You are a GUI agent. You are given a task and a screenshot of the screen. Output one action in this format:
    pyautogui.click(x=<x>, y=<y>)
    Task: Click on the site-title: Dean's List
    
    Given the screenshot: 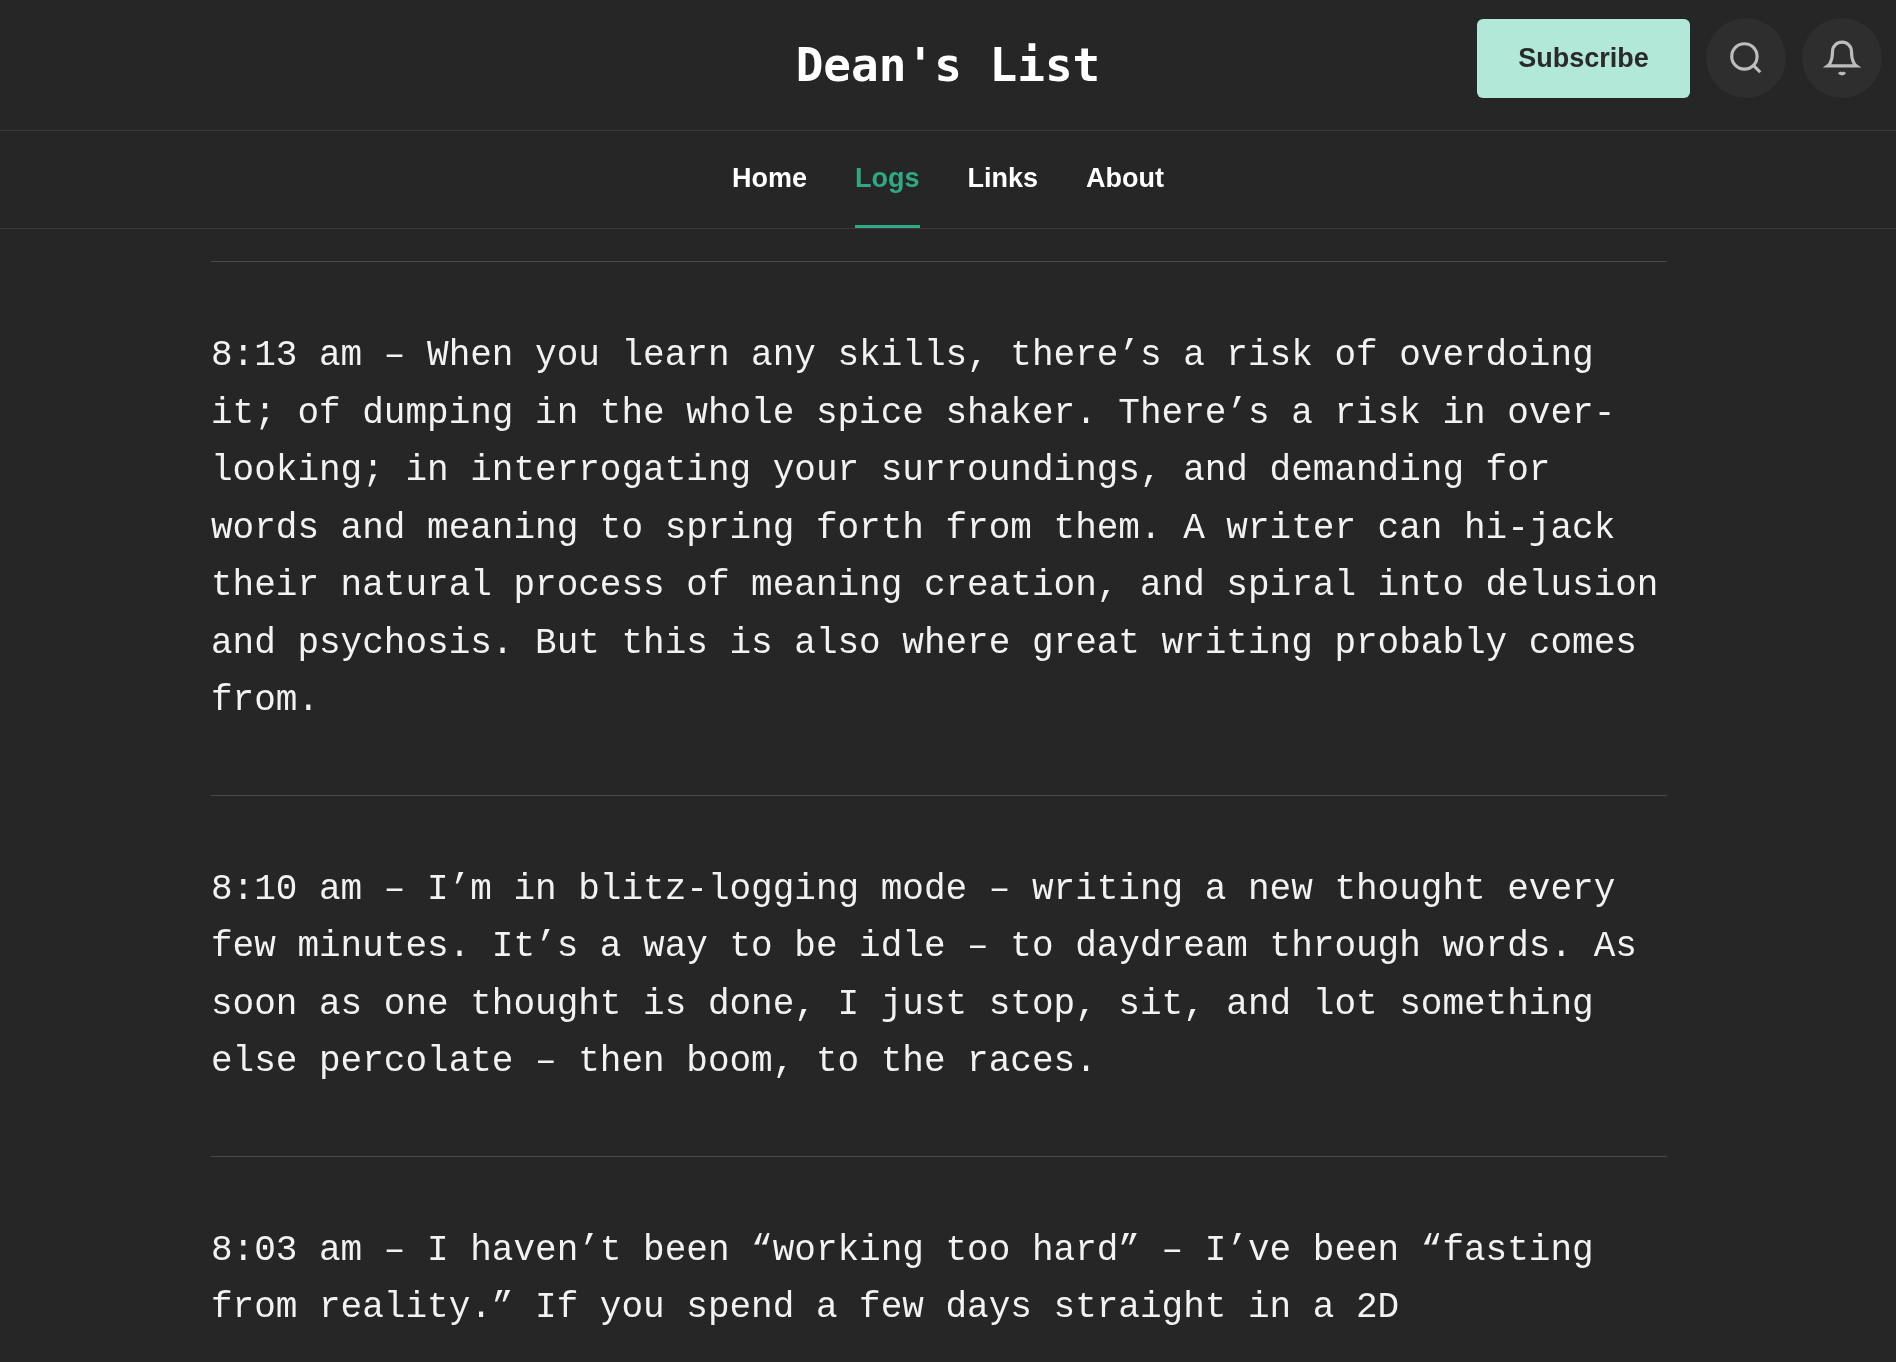 What is the action you would take?
    pyautogui.click(x=948, y=65)
    